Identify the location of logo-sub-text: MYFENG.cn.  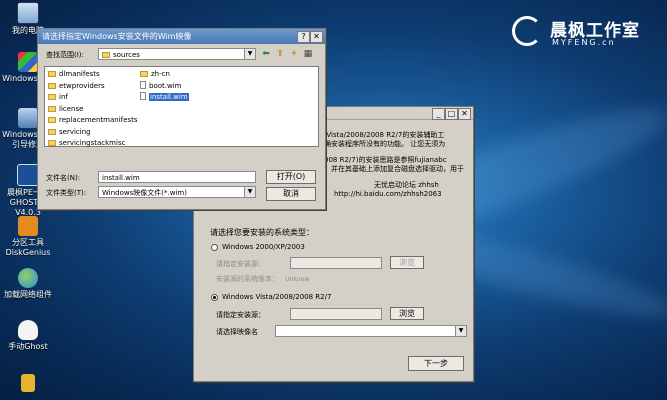
(584, 42).